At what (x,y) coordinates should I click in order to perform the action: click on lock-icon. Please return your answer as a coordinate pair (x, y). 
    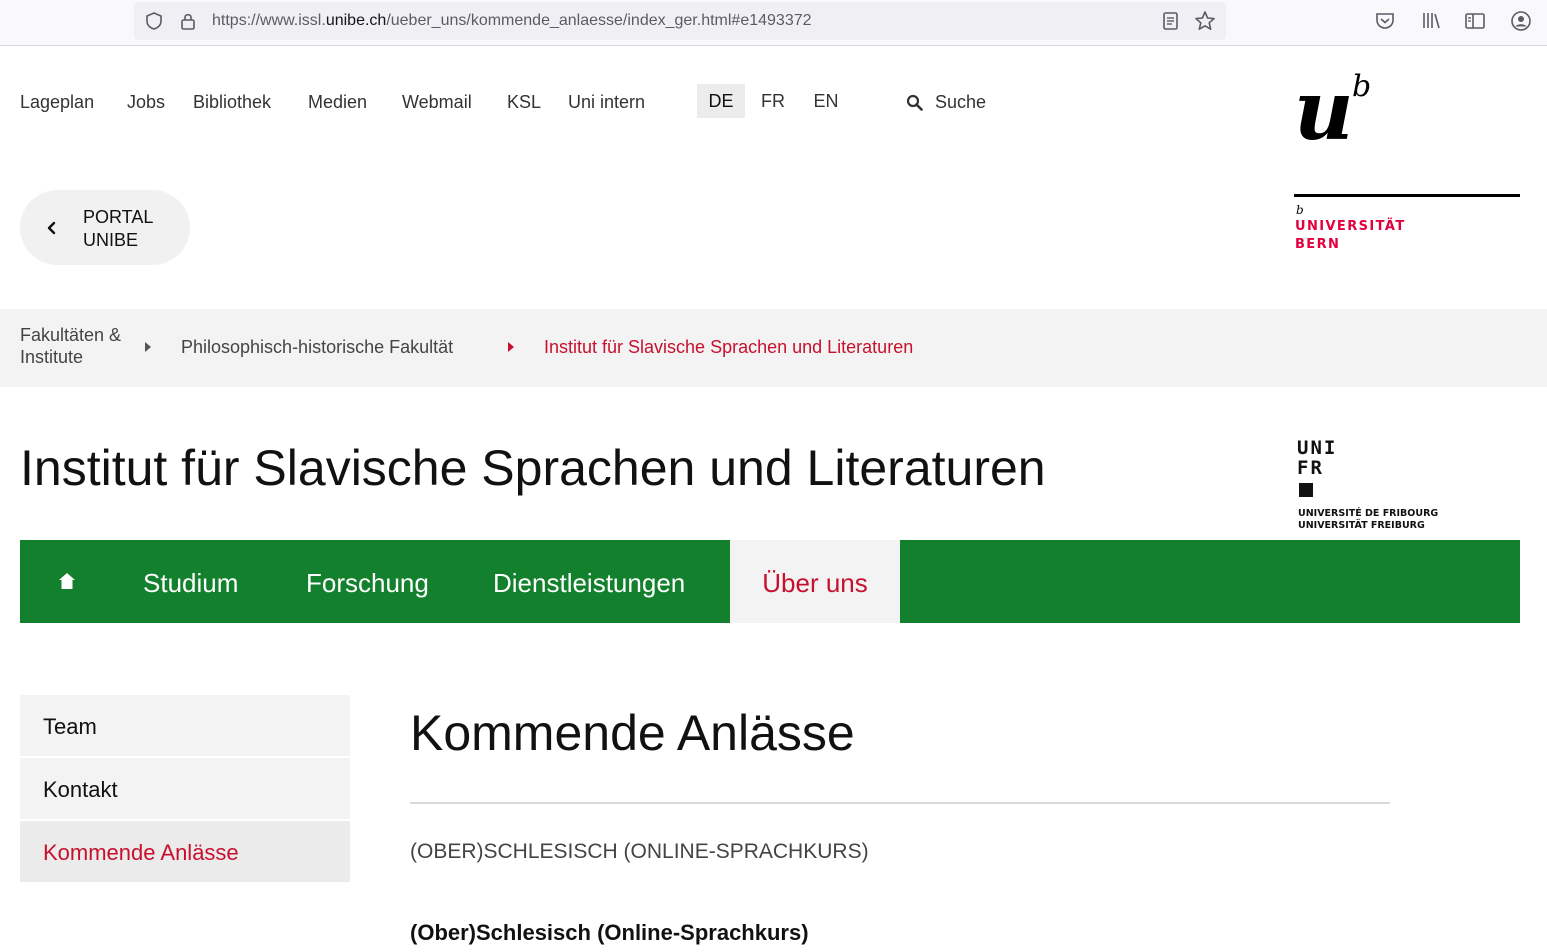
    Looking at the image, I should click on (188, 21).